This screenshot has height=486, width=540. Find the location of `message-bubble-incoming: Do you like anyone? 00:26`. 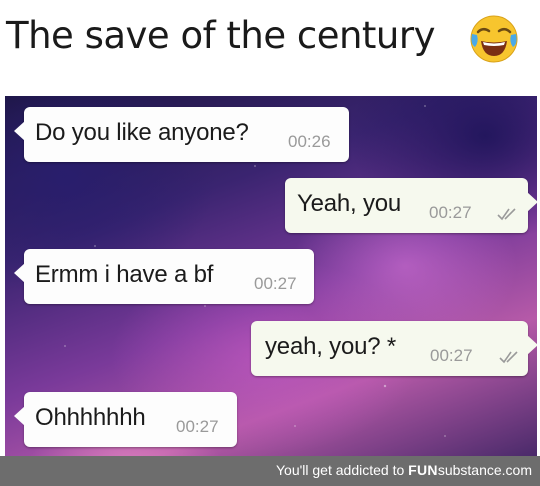

message-bubble-incoming: Do you like anyone? 00:26 is located at coordinates (181, 134).